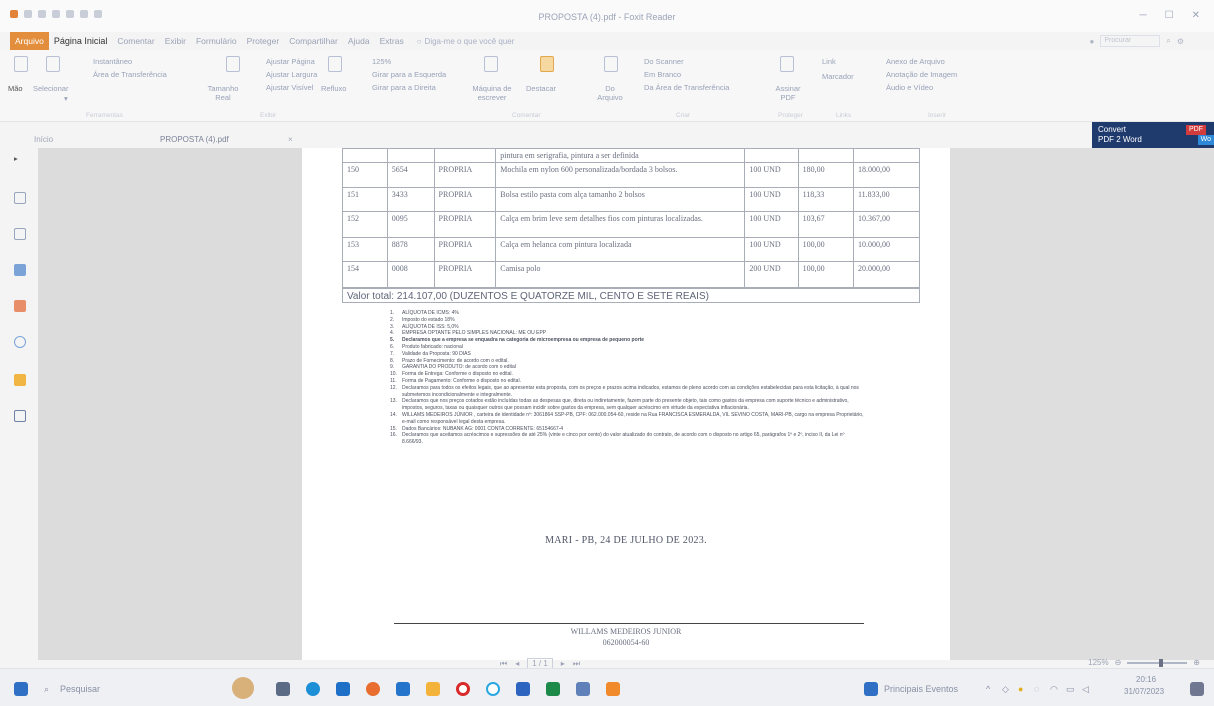 The width and height of the screenshot is (1214, 706). Describe the element at coordinates (541, 88) in the screenshot. I see `highlight-button: Destacar` at that location.